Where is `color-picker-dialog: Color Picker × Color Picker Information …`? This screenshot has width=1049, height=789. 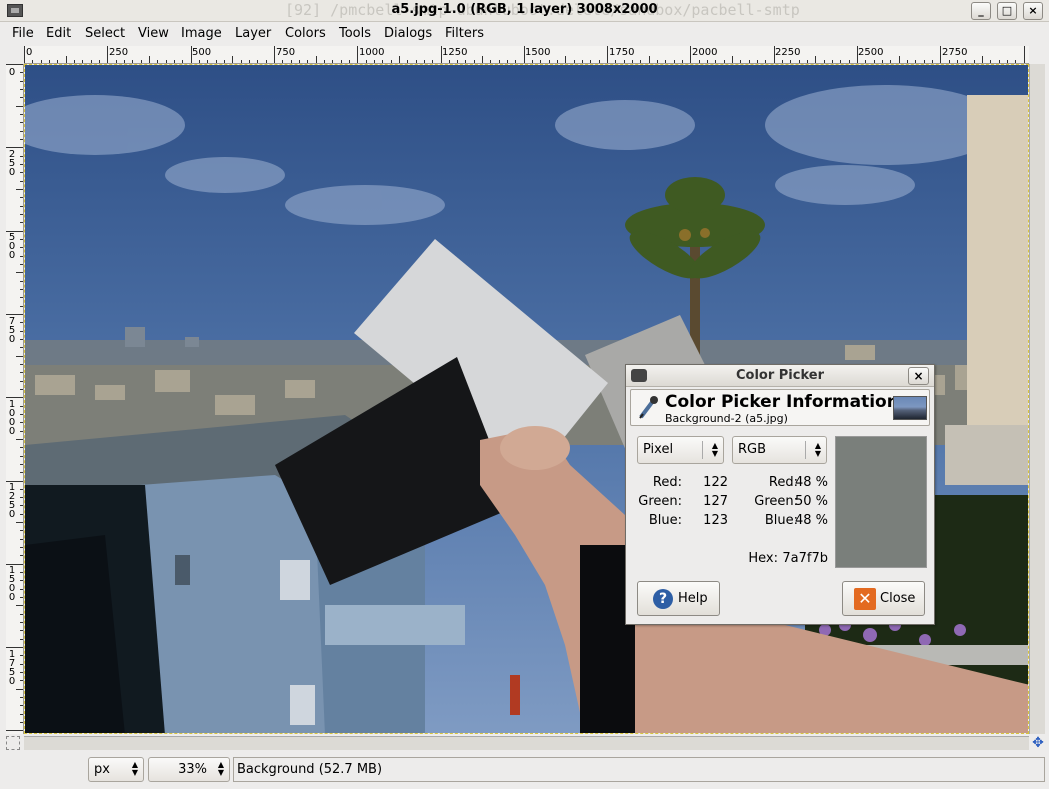
color-picker-dialog: Color Picker × Color Picker Information … is located at coordinates (780, 494).